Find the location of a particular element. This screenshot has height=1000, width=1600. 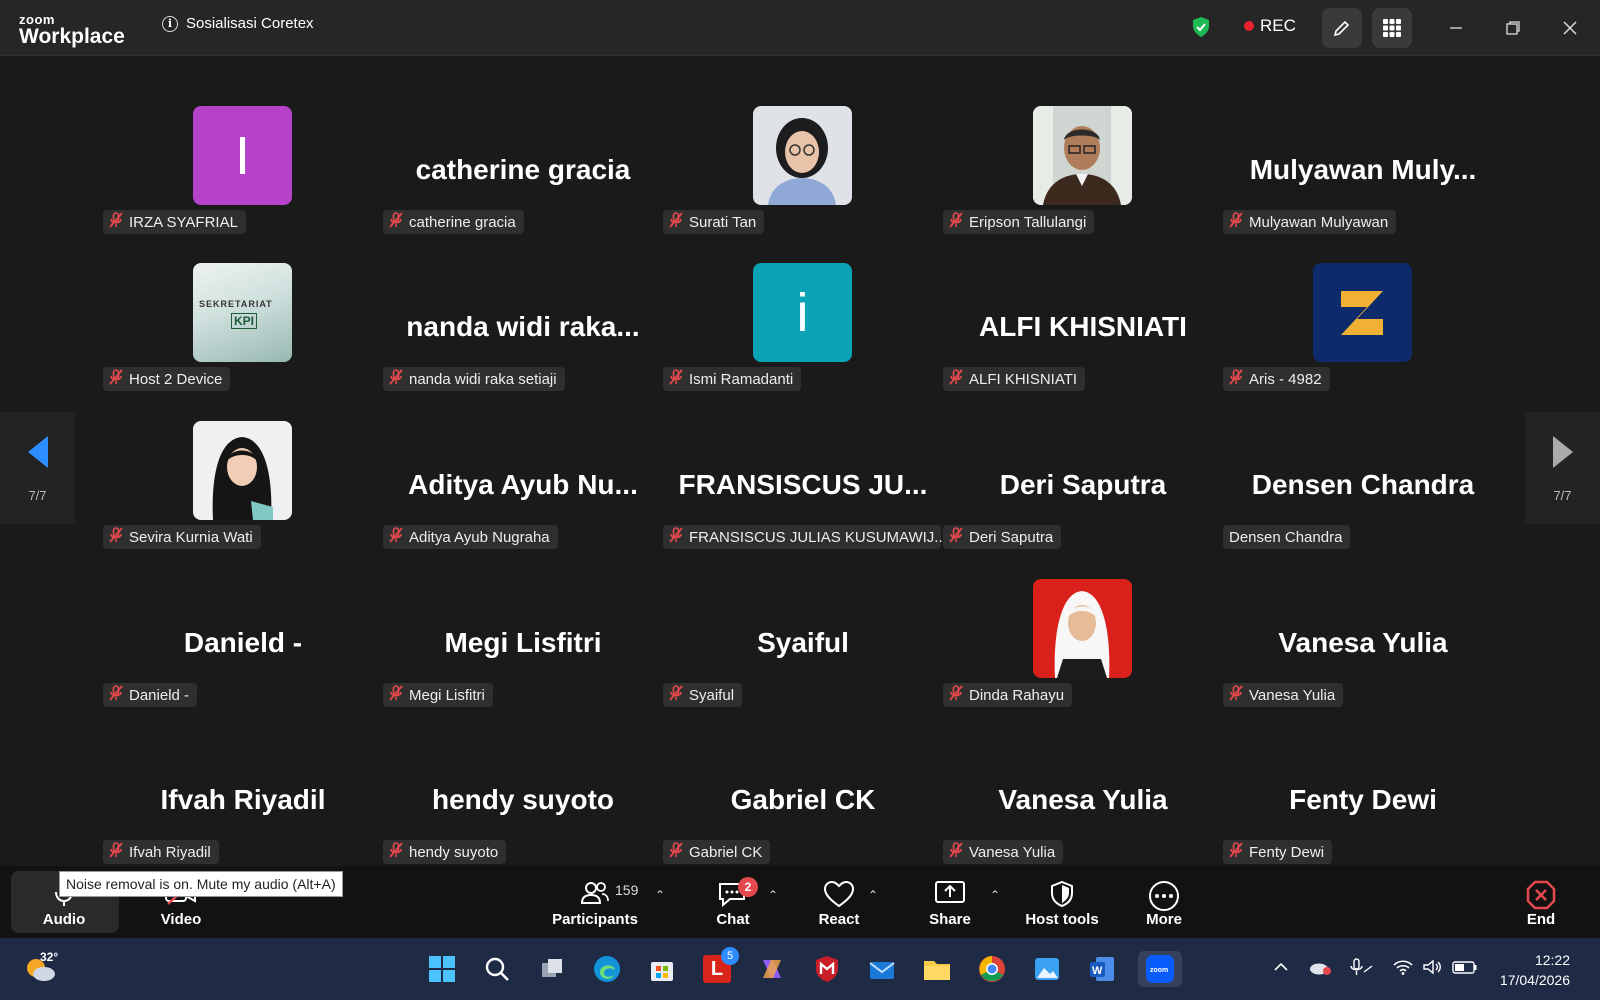

participant-tile: Danield - Danield - is located at coordinates (243, 654).